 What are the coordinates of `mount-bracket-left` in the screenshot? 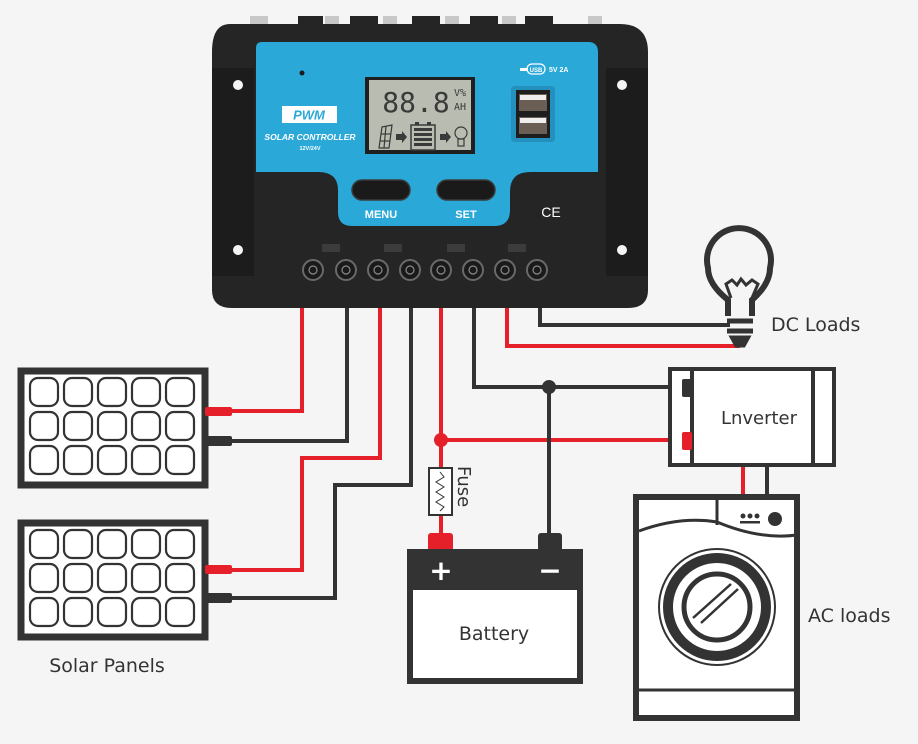 It's located at (233, 172).